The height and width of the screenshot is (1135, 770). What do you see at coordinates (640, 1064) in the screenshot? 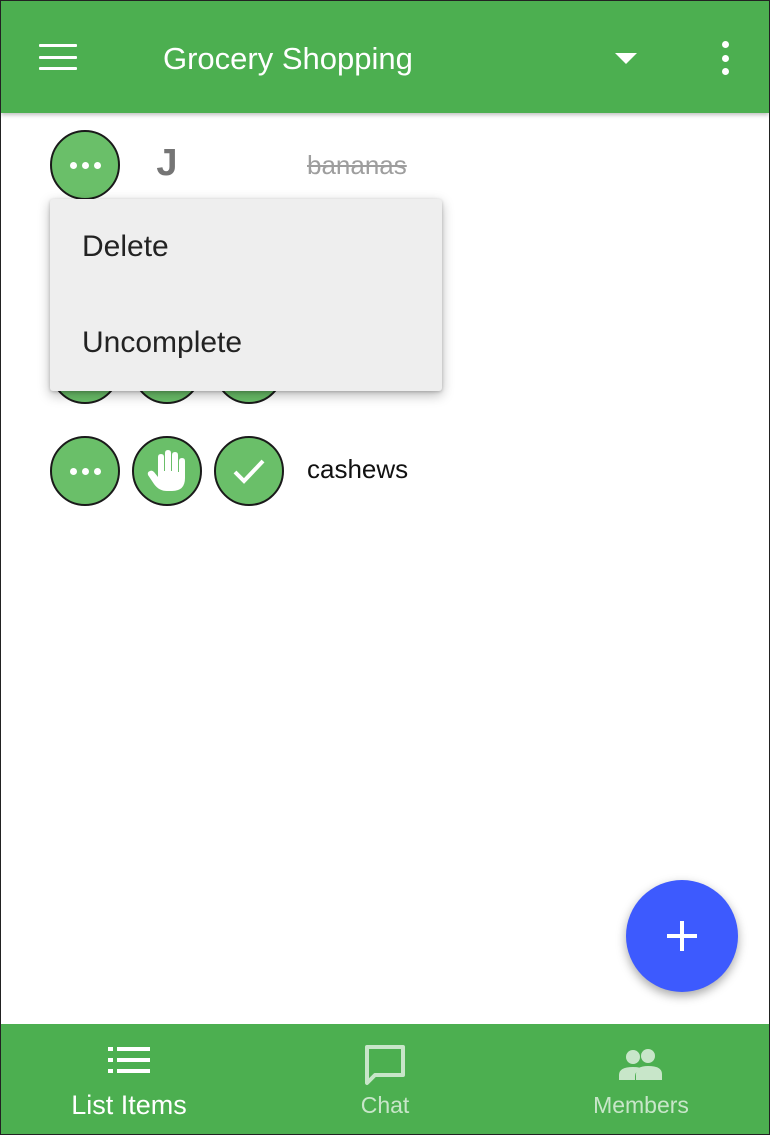
I see `people-icon` at bounding box center [640, 1064].